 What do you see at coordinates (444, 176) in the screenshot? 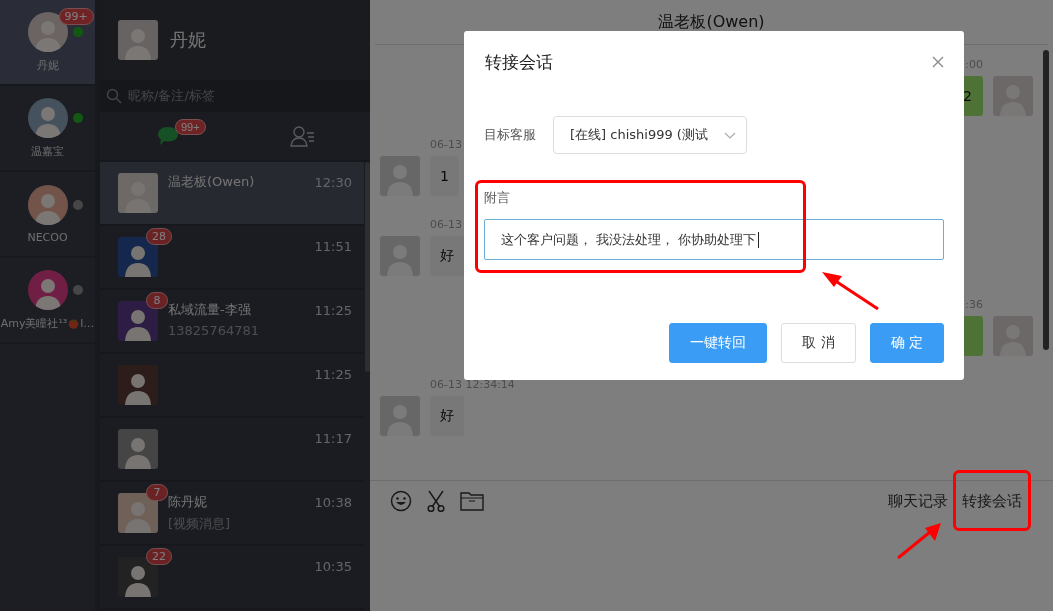
I see `message-bubble: 1` at bounding box center [444, 176].